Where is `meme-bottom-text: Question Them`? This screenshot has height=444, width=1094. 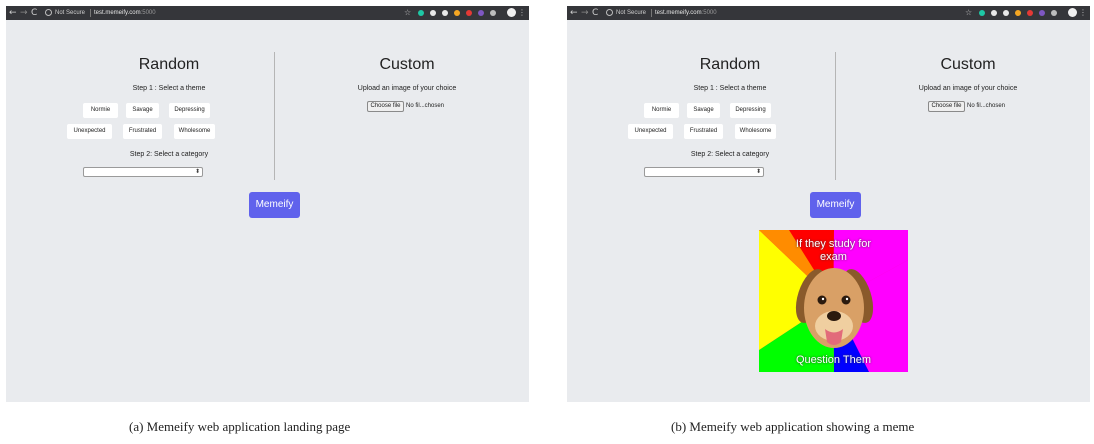 meme-bottom-text: Question Them is located at coordinates (833, 360).